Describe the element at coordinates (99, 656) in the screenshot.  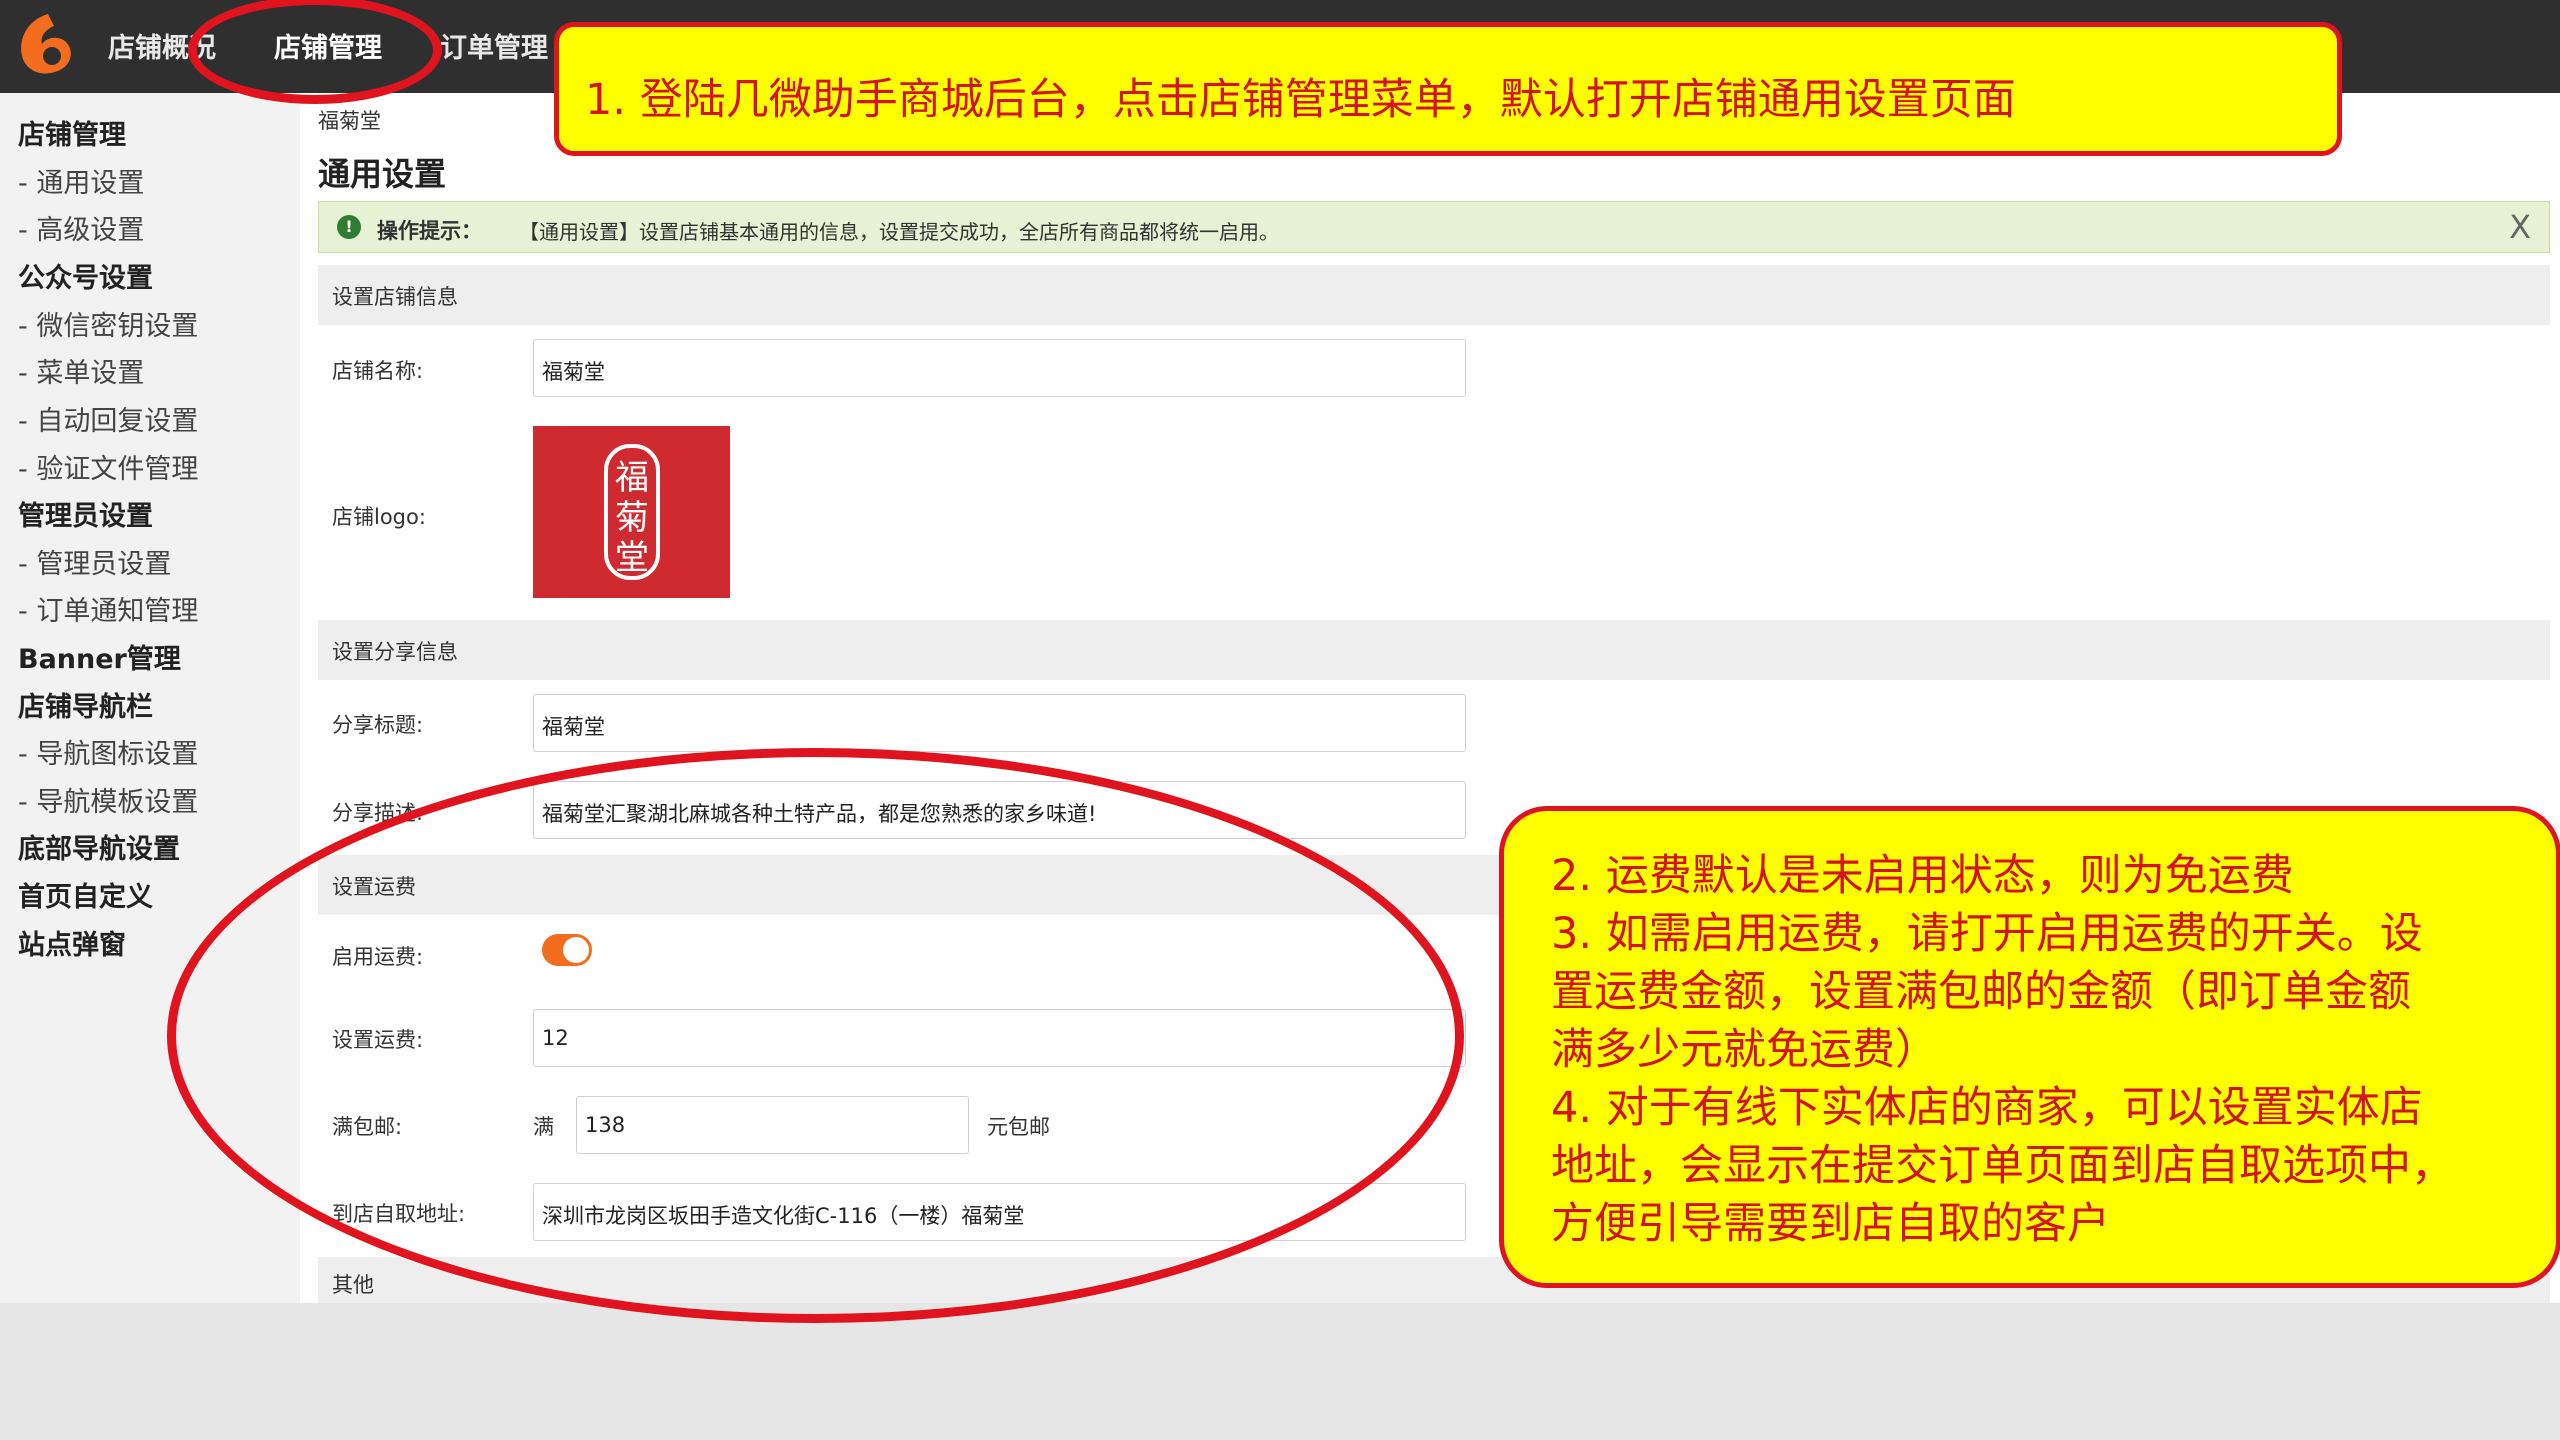
I see `sidebar-item-banner: Banner管理` at that location.